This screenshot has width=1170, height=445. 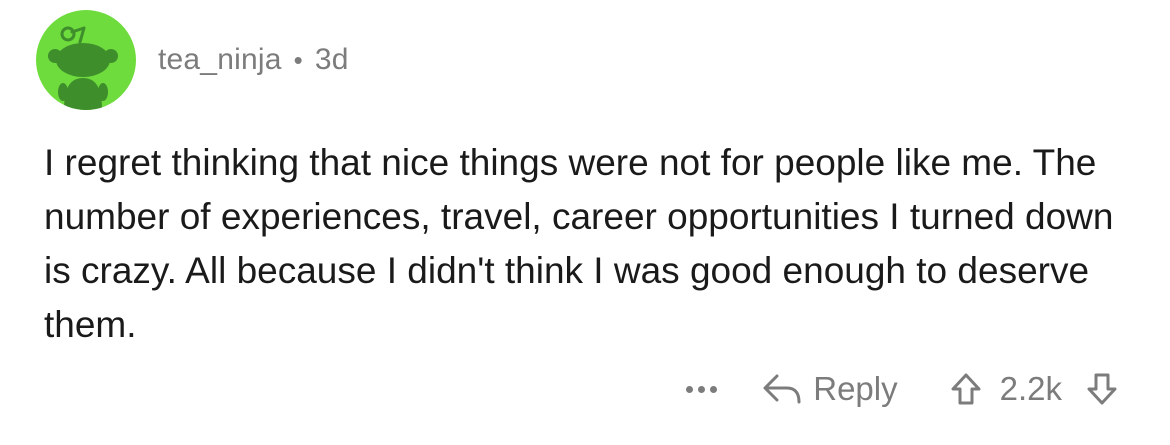 I want to click on author-name: tea_ninja, so click(x=220, y=60).